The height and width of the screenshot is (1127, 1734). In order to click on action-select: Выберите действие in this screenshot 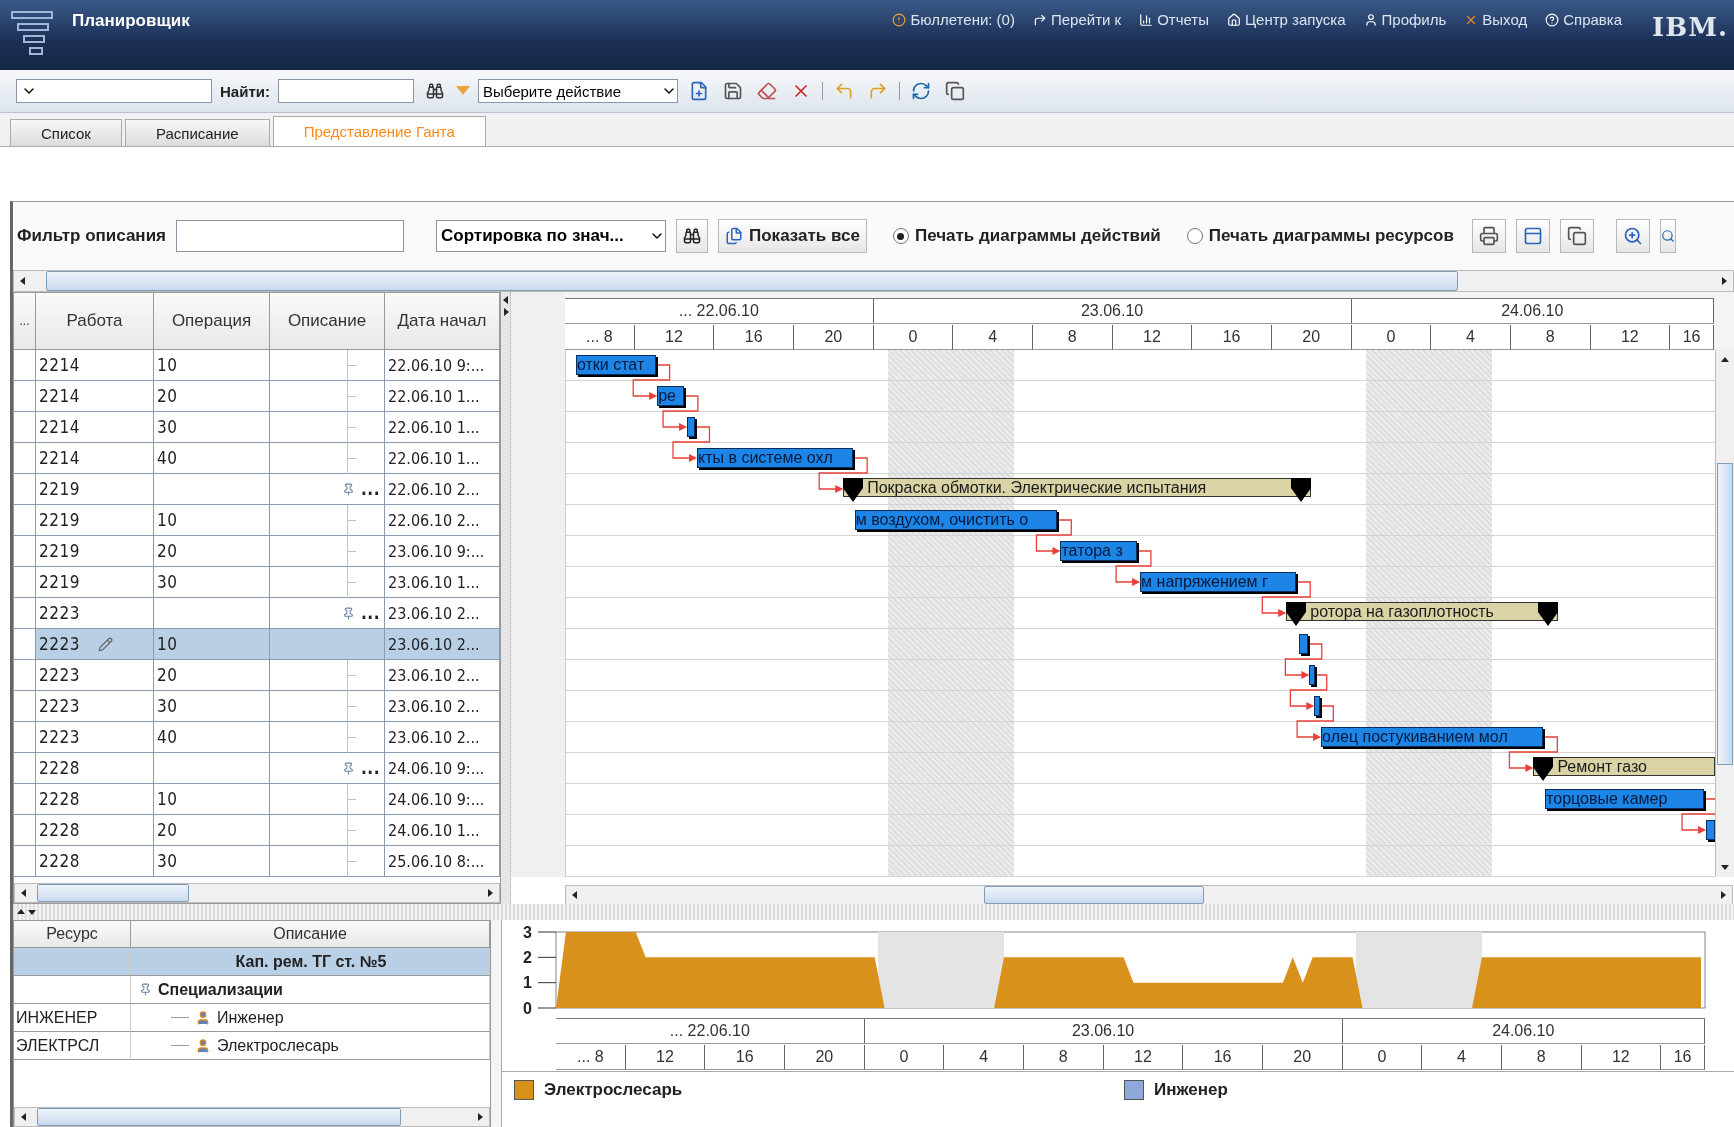, I will do `click(577, 91)`.